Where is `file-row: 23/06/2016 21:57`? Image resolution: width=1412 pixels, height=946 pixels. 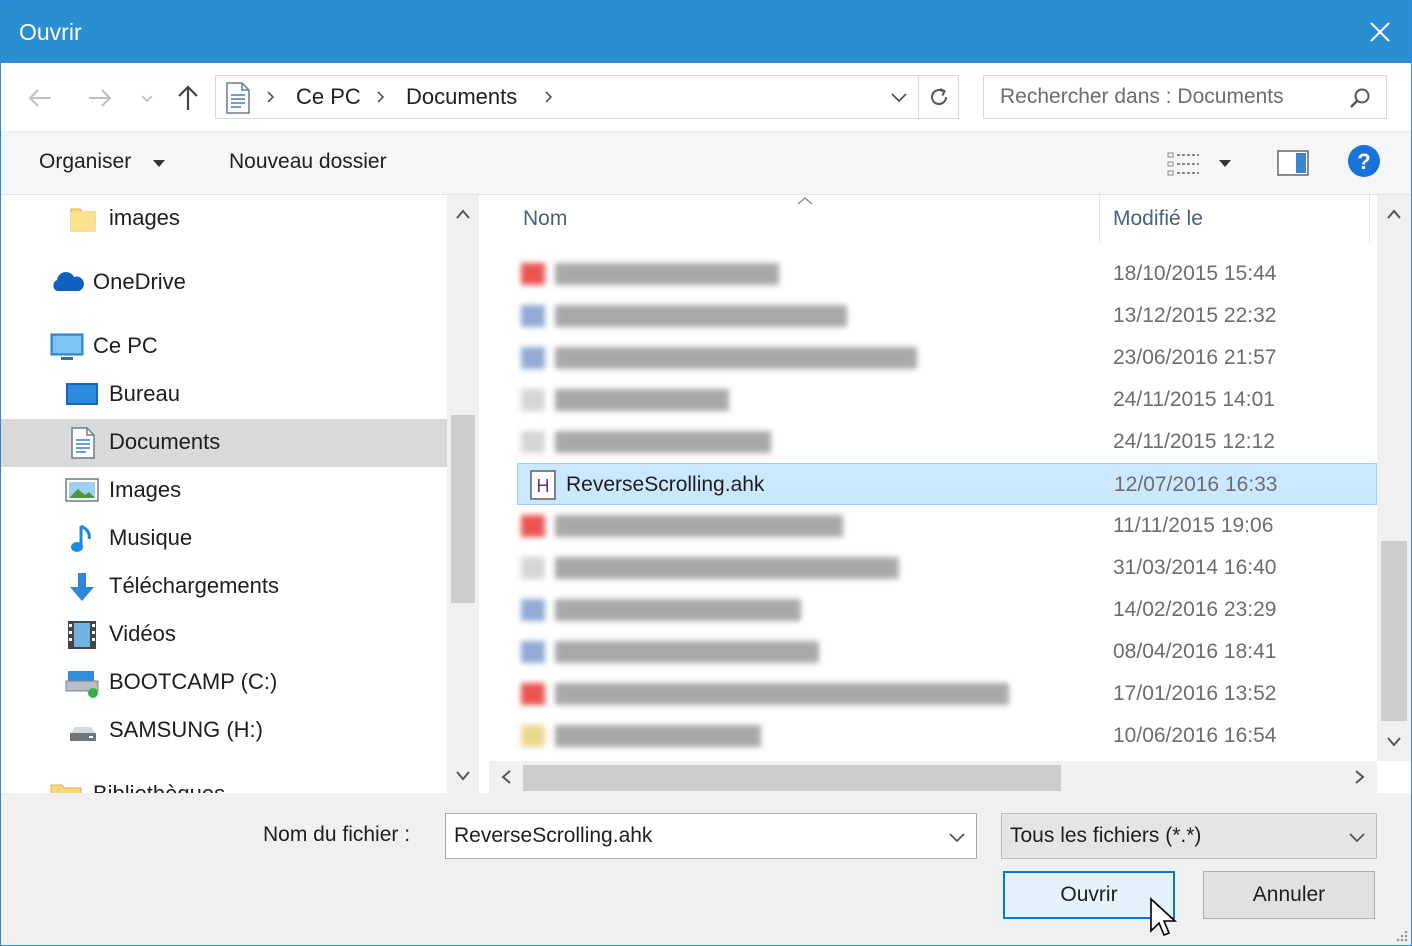 file-row: 23/06/2016 21:57 is located at coordinates (947, 358).